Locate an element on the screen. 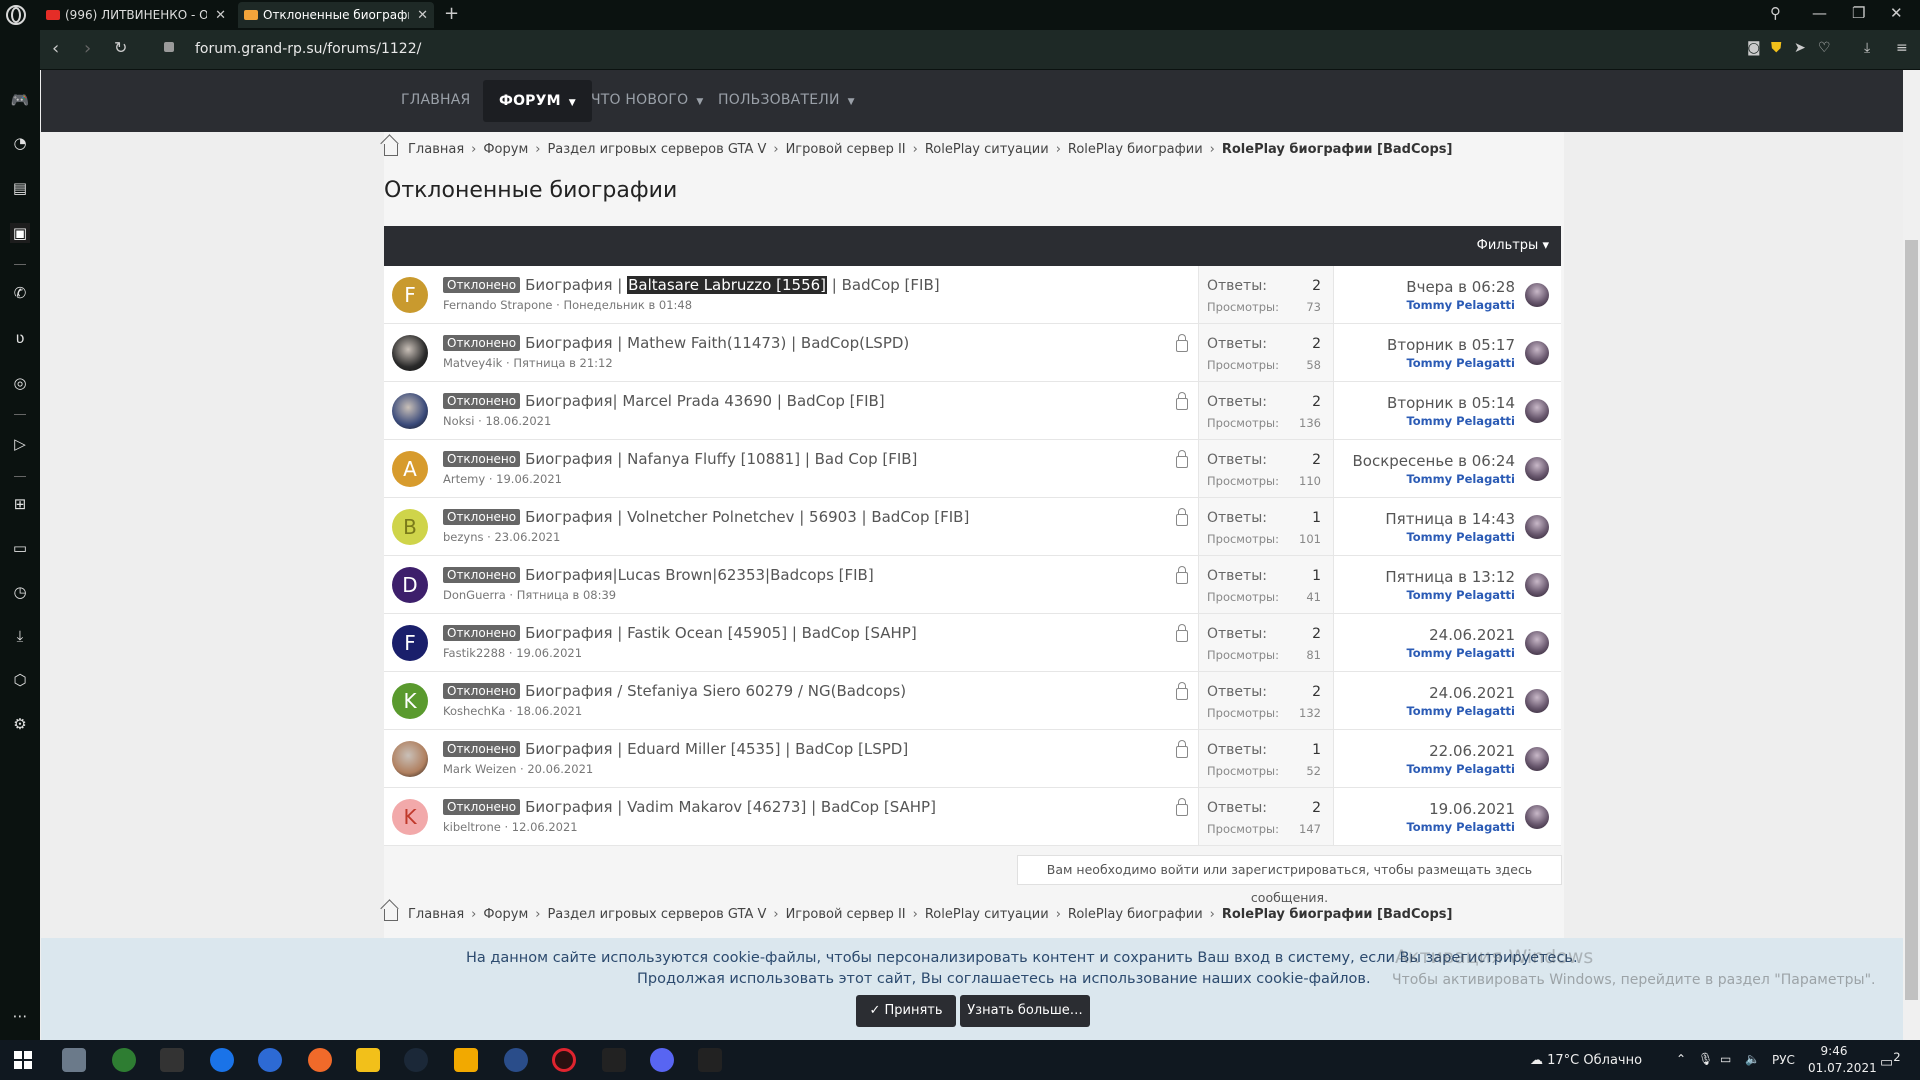  instagram-icon: ◎ is located at coordinates (20, 383).